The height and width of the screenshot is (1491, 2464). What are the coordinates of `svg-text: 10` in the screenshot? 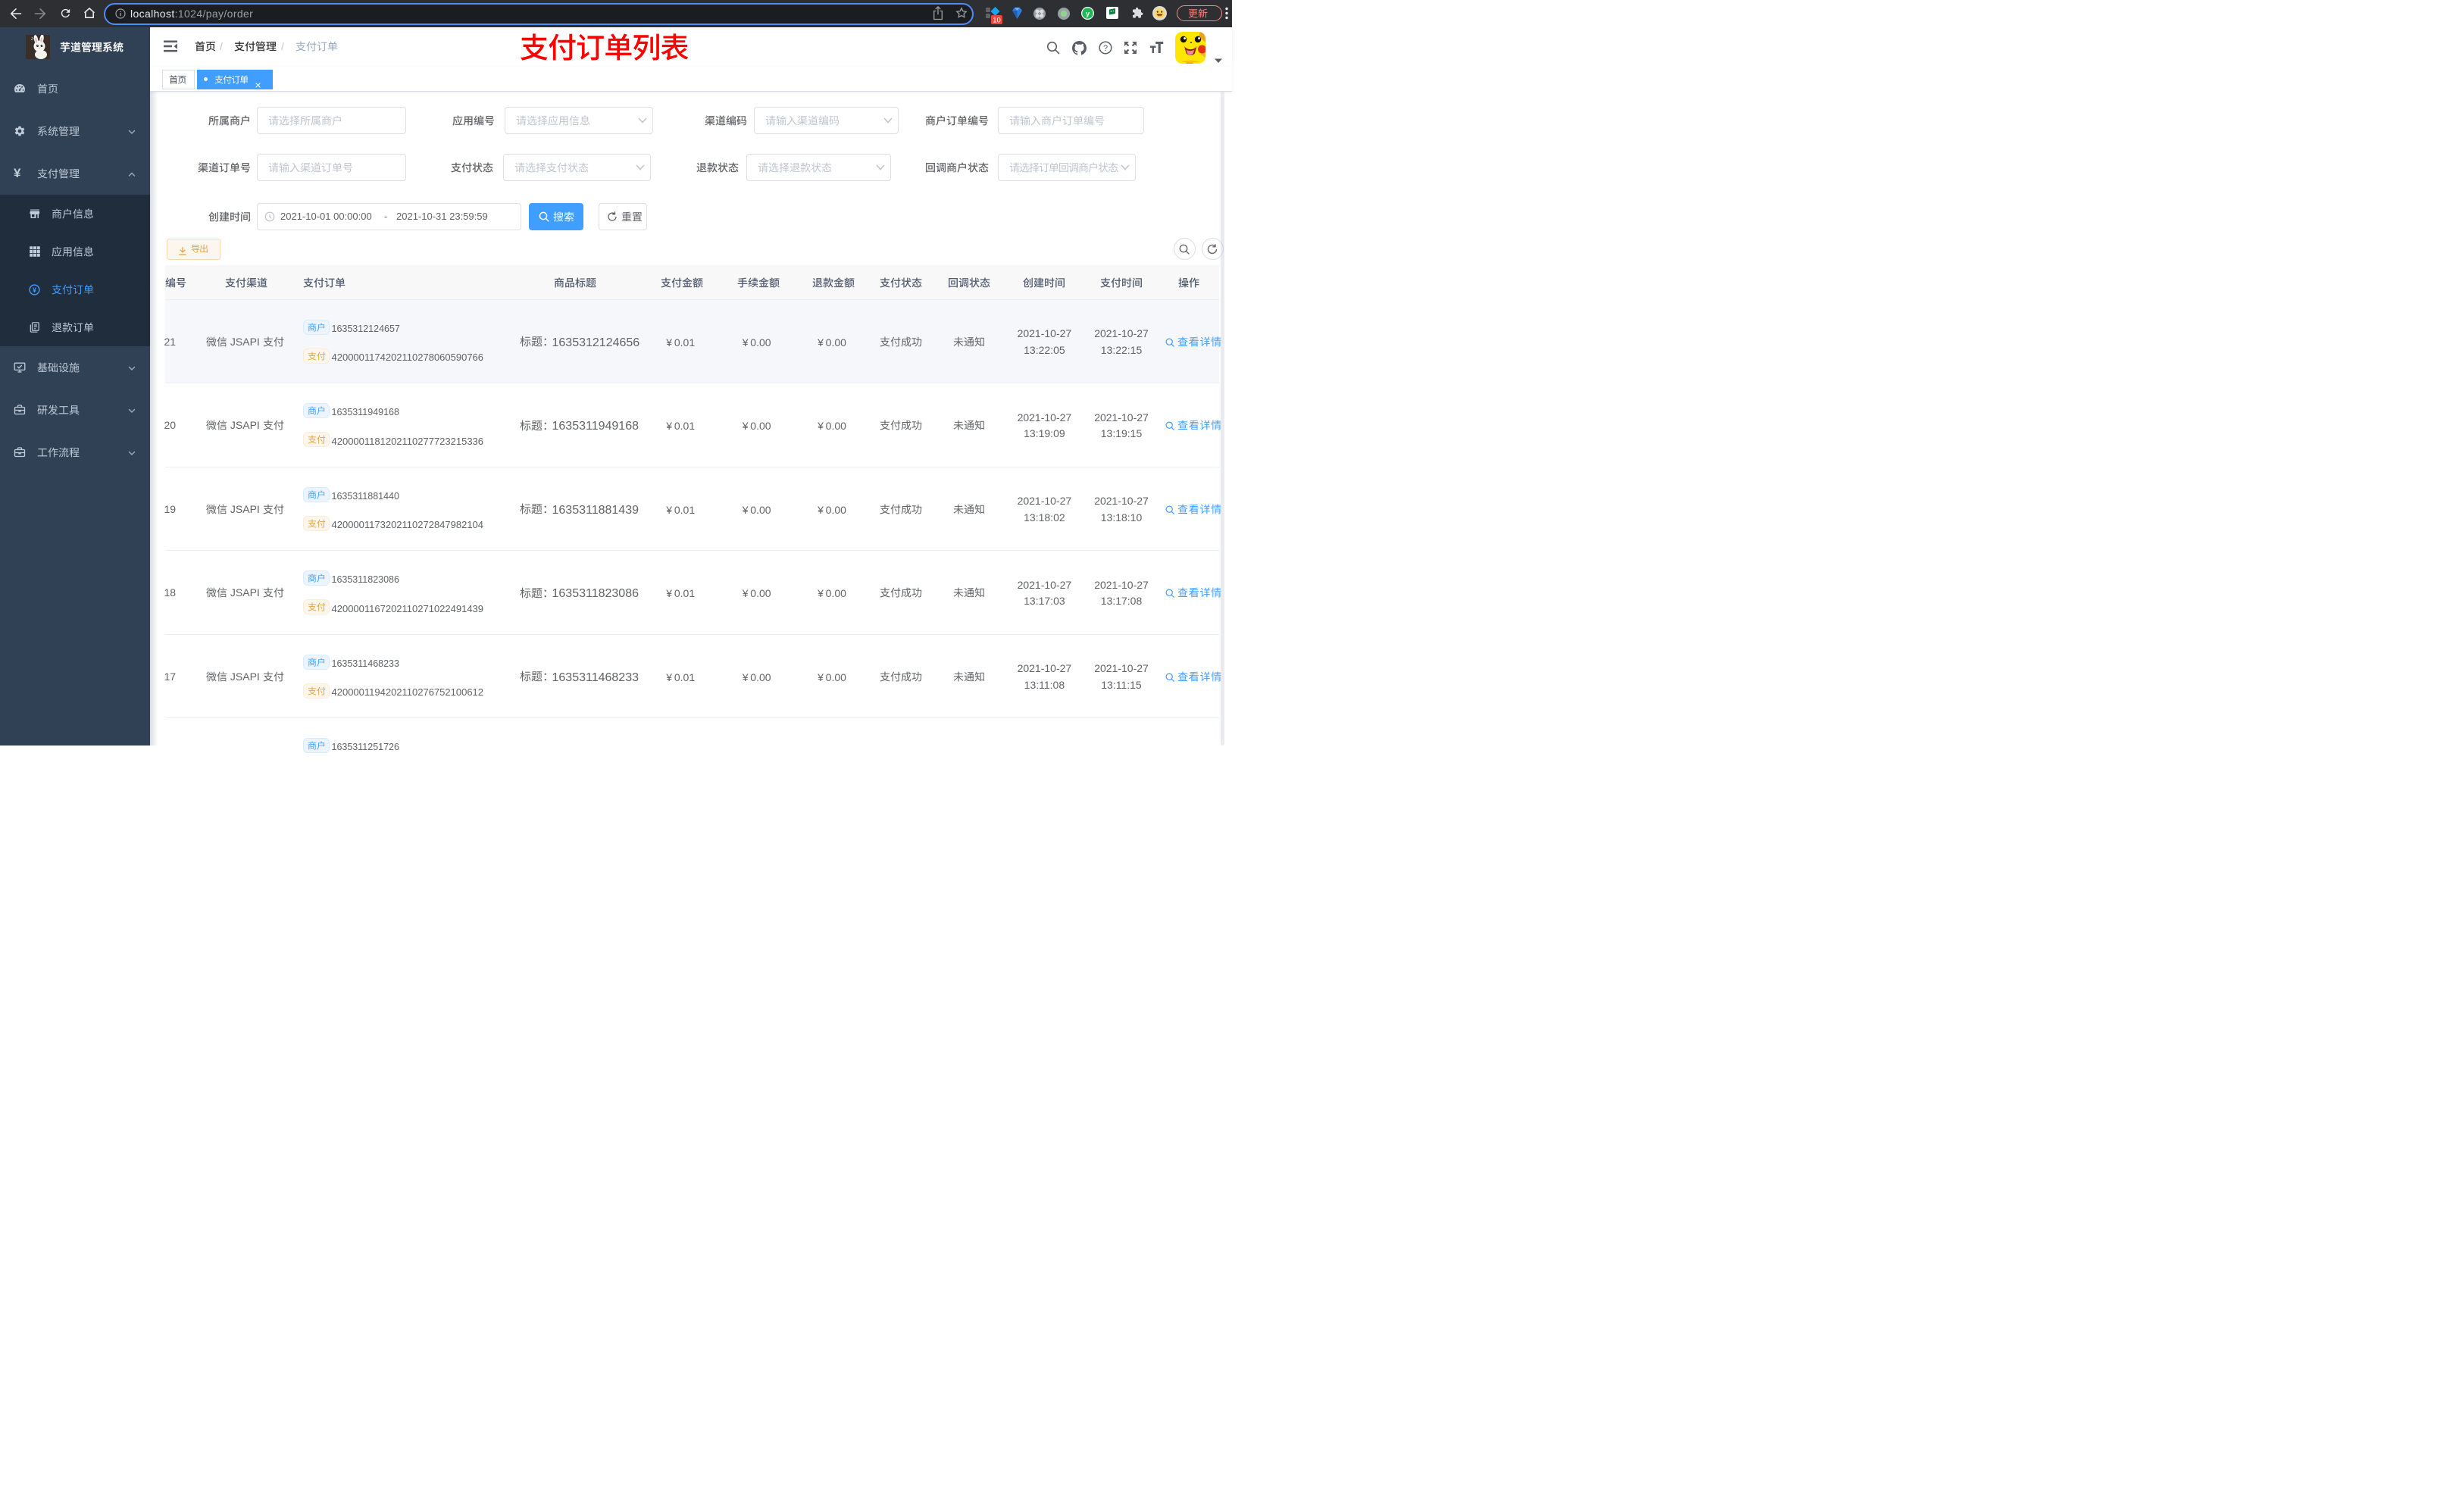 It's located at (997, 21).